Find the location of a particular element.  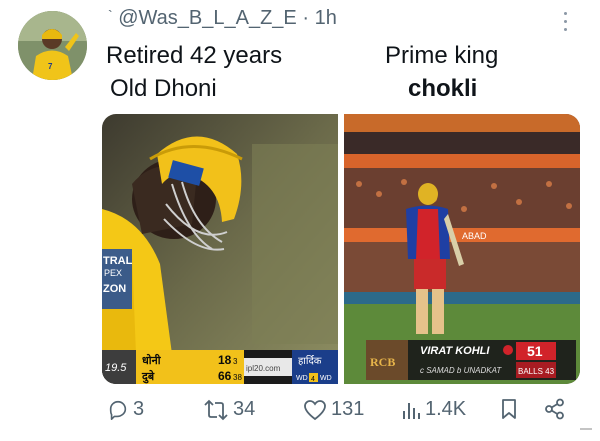

batter2-runs: 66 is located at coordinates (225, 376).